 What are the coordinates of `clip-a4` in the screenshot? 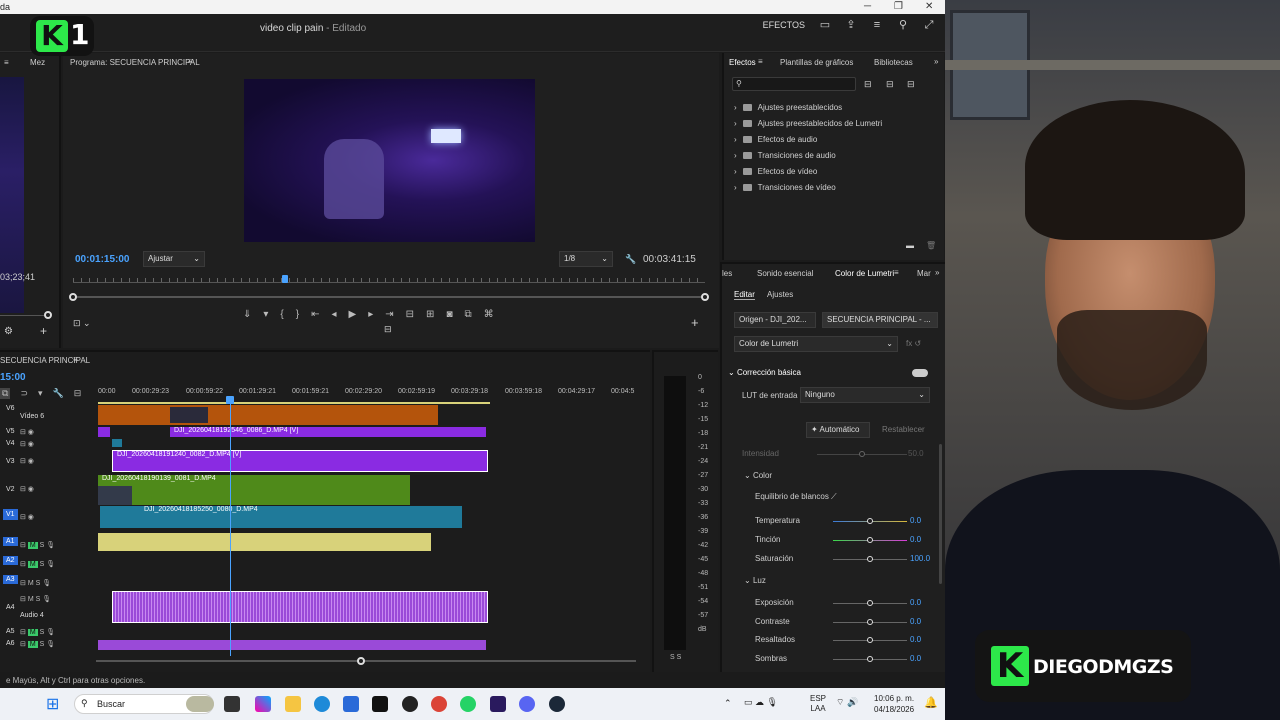 It's located at (300, 607).